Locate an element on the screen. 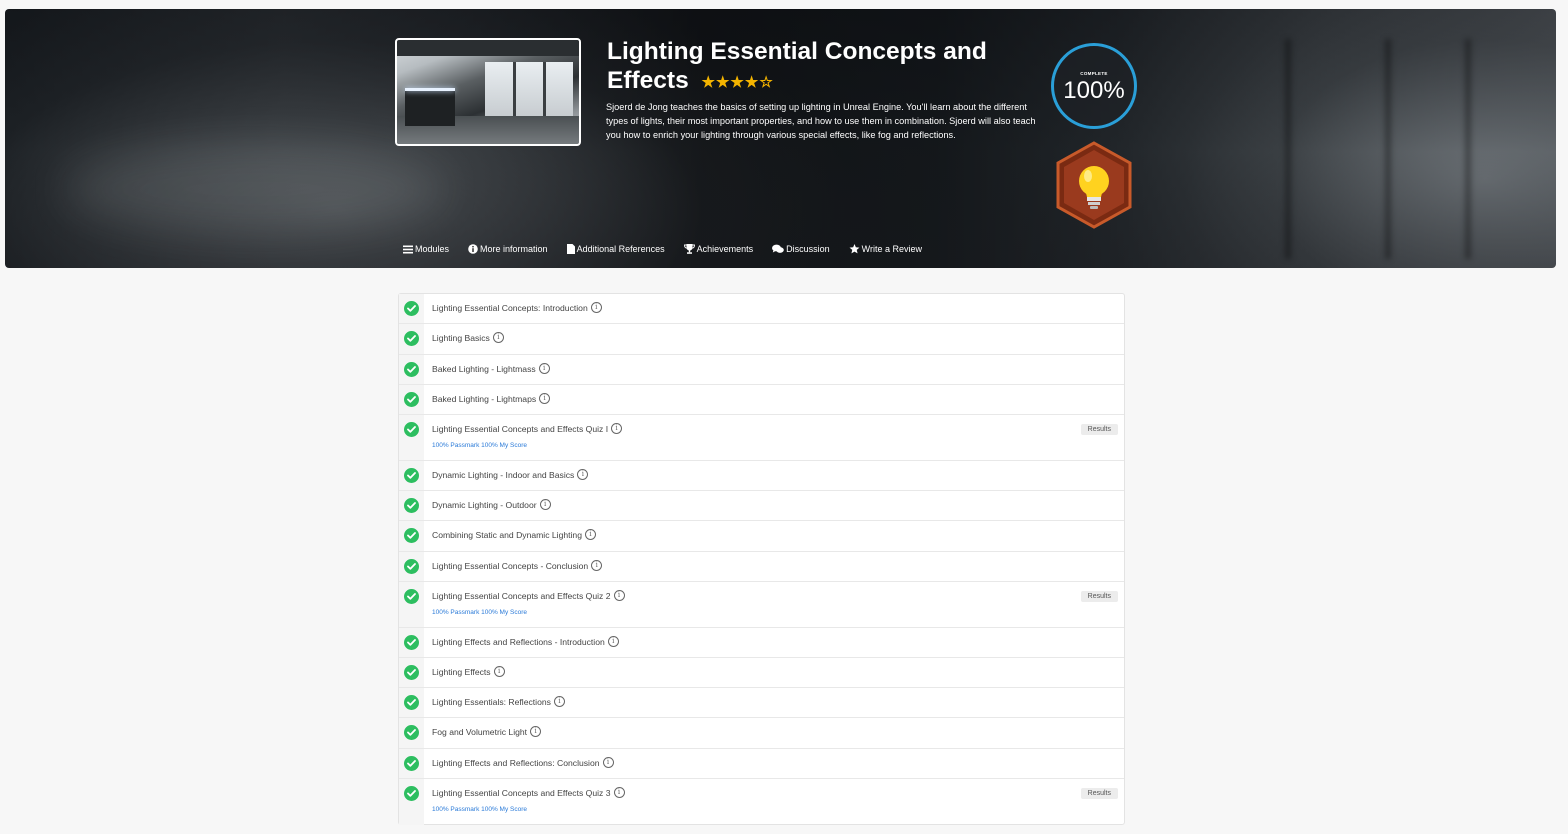  module-row: Lighting Basics i is located at coordinates (761, 339).